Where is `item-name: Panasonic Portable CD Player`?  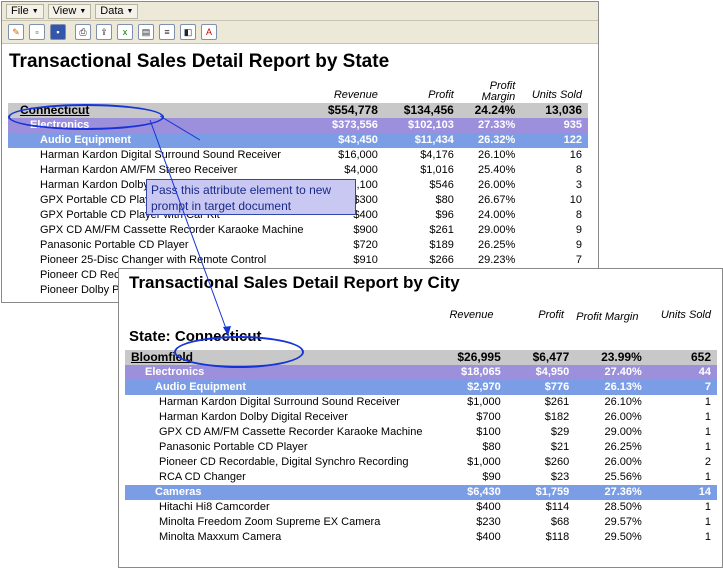
item-name: Panasonic Portable CD Player is located at coordinates (277, 447).